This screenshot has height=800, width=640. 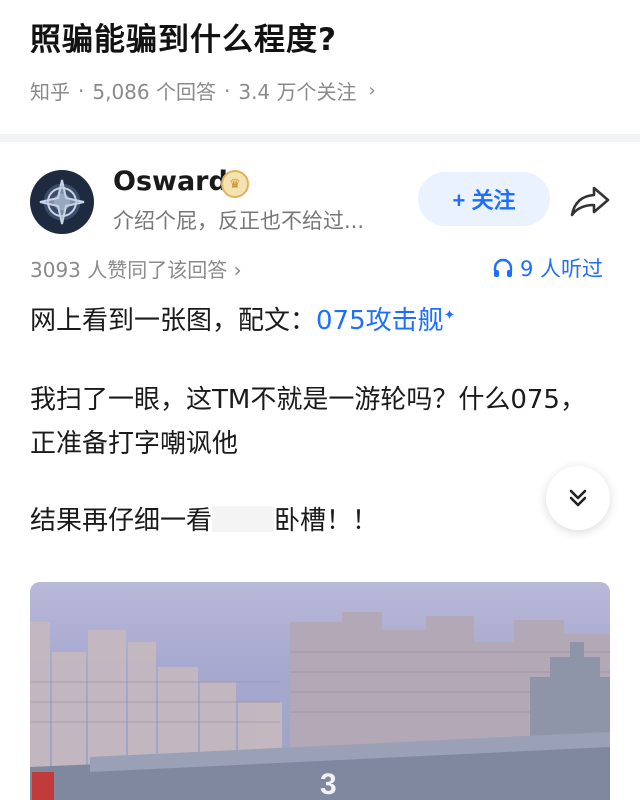 What do you see at coordinates (173, 321) in the screenshot?
I see `paragraph-text: 网上看到一张图，配文：` at bounding box center [173, 321].